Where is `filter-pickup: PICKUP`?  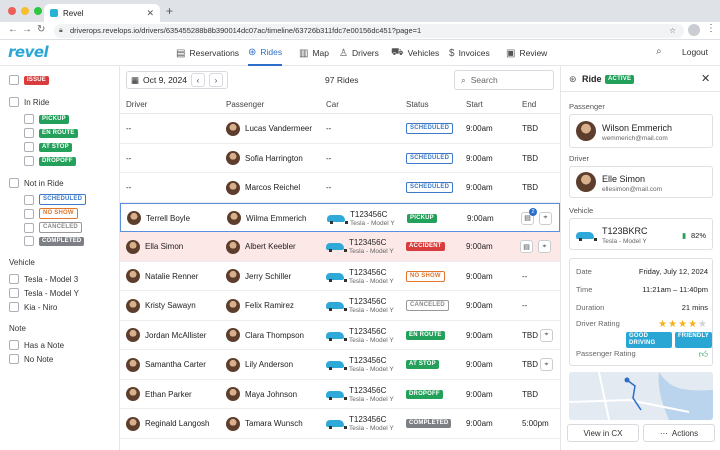
filter-pickup: PICKUP is located at coordinates (46, 119).